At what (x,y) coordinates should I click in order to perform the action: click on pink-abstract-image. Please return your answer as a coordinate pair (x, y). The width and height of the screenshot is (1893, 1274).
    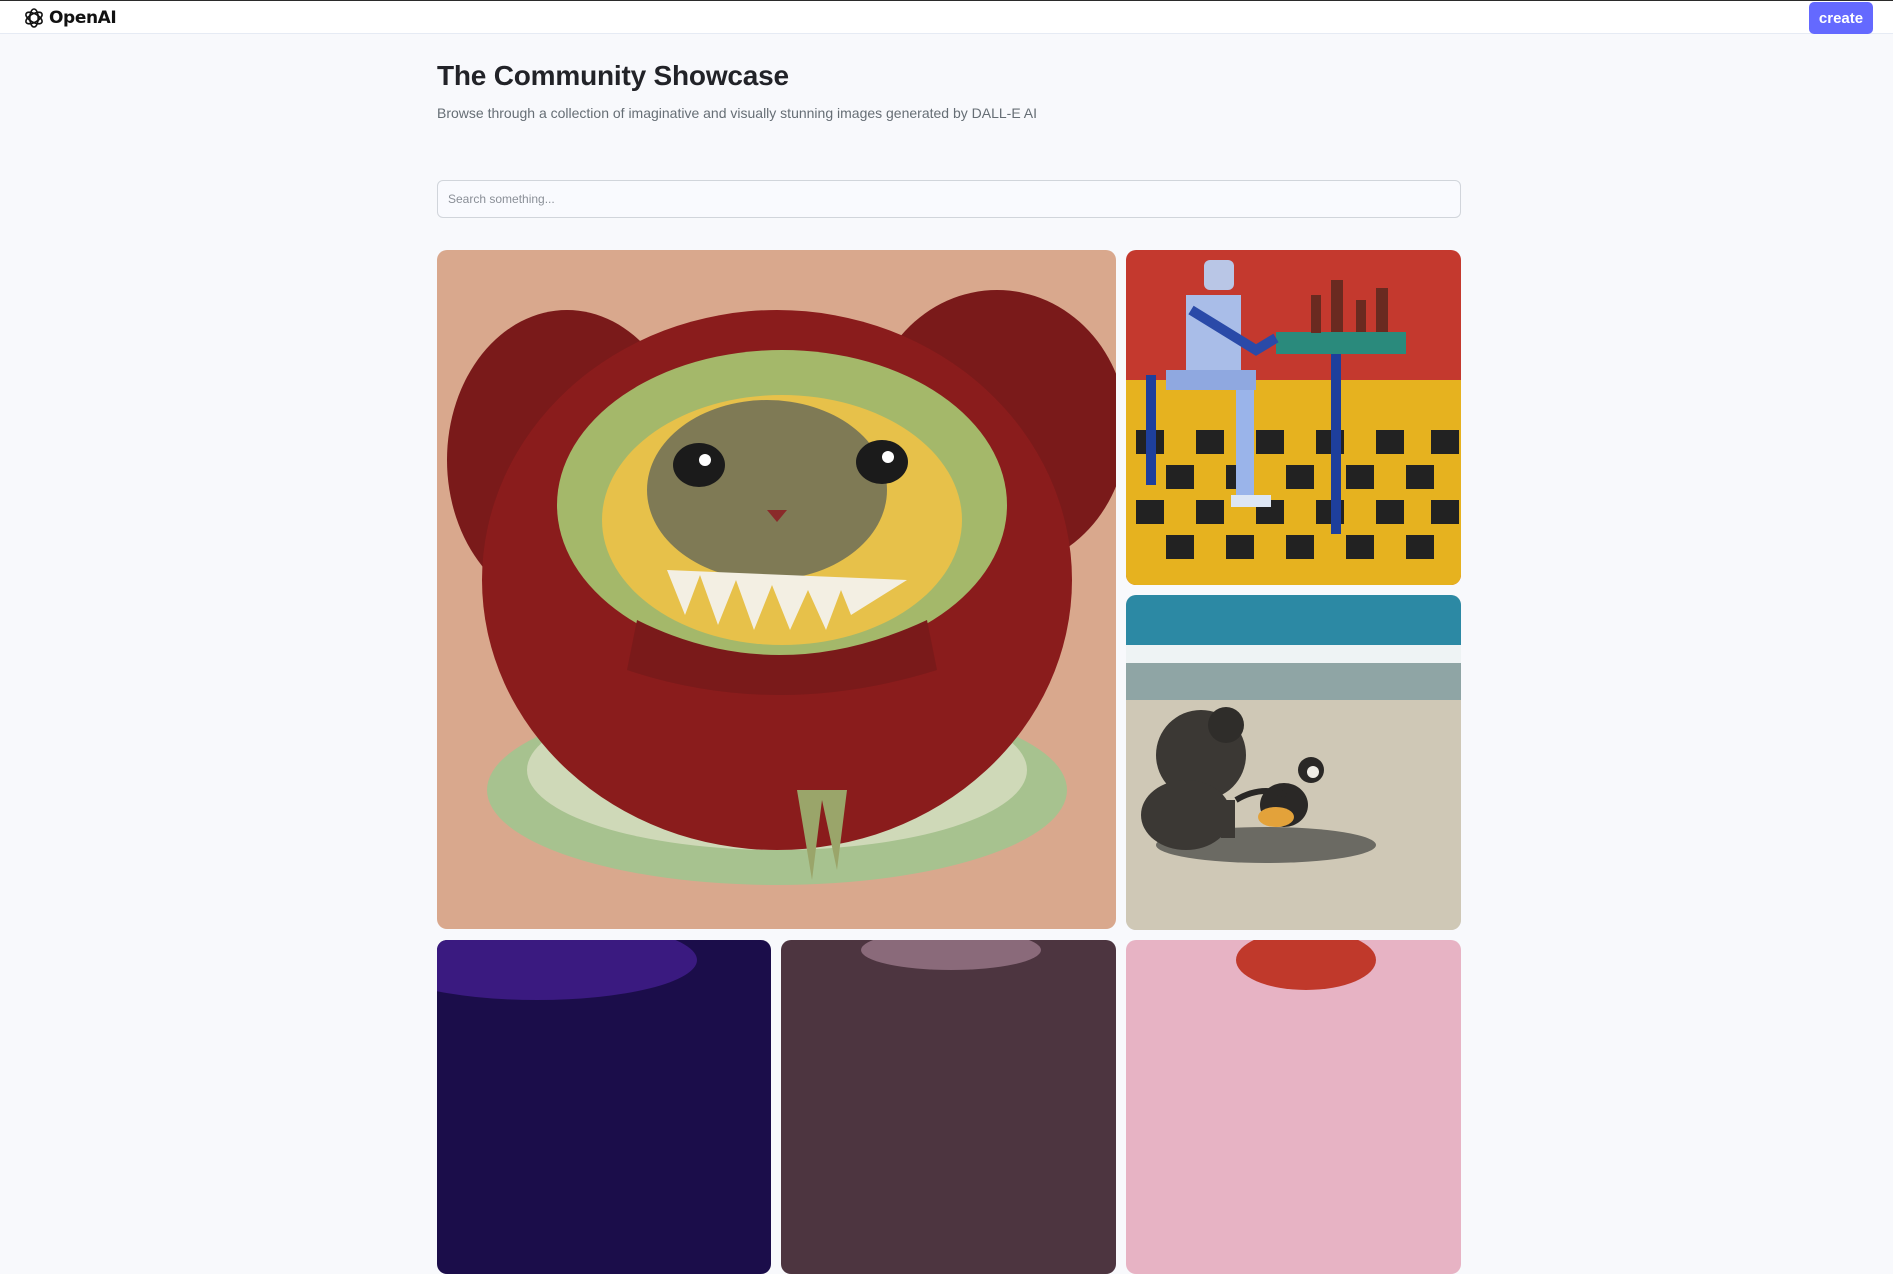
    Looking at the image, I should click on (948, 1107).